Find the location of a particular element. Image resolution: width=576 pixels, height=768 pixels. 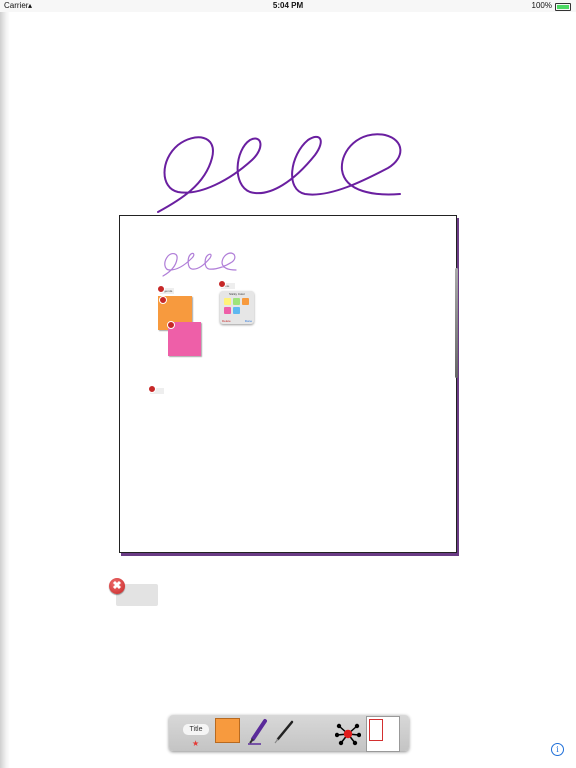

page-thumbnail is located at coordinates (383, 734).